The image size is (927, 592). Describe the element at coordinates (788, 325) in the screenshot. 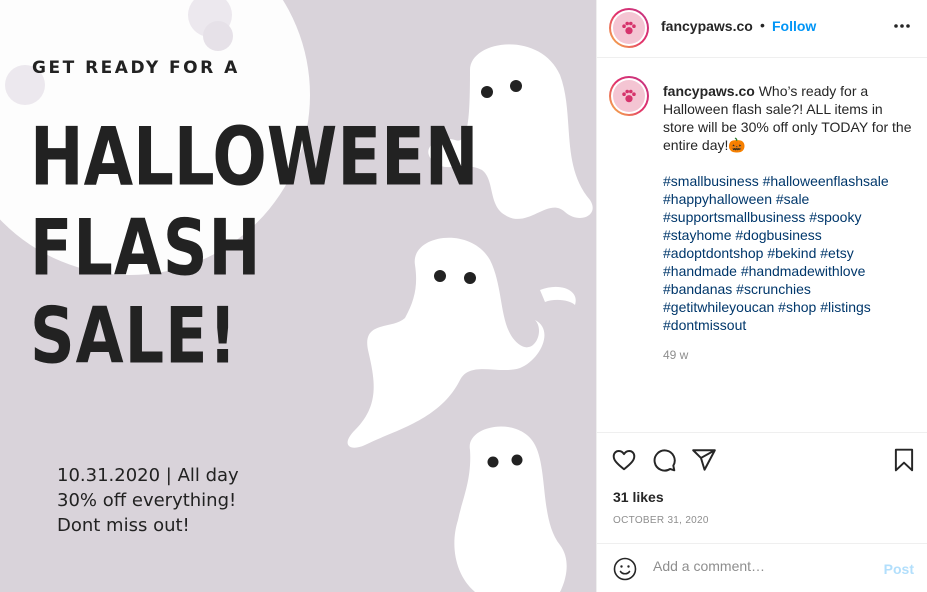

I see `hashtag-line: #dontmissout` at that location.